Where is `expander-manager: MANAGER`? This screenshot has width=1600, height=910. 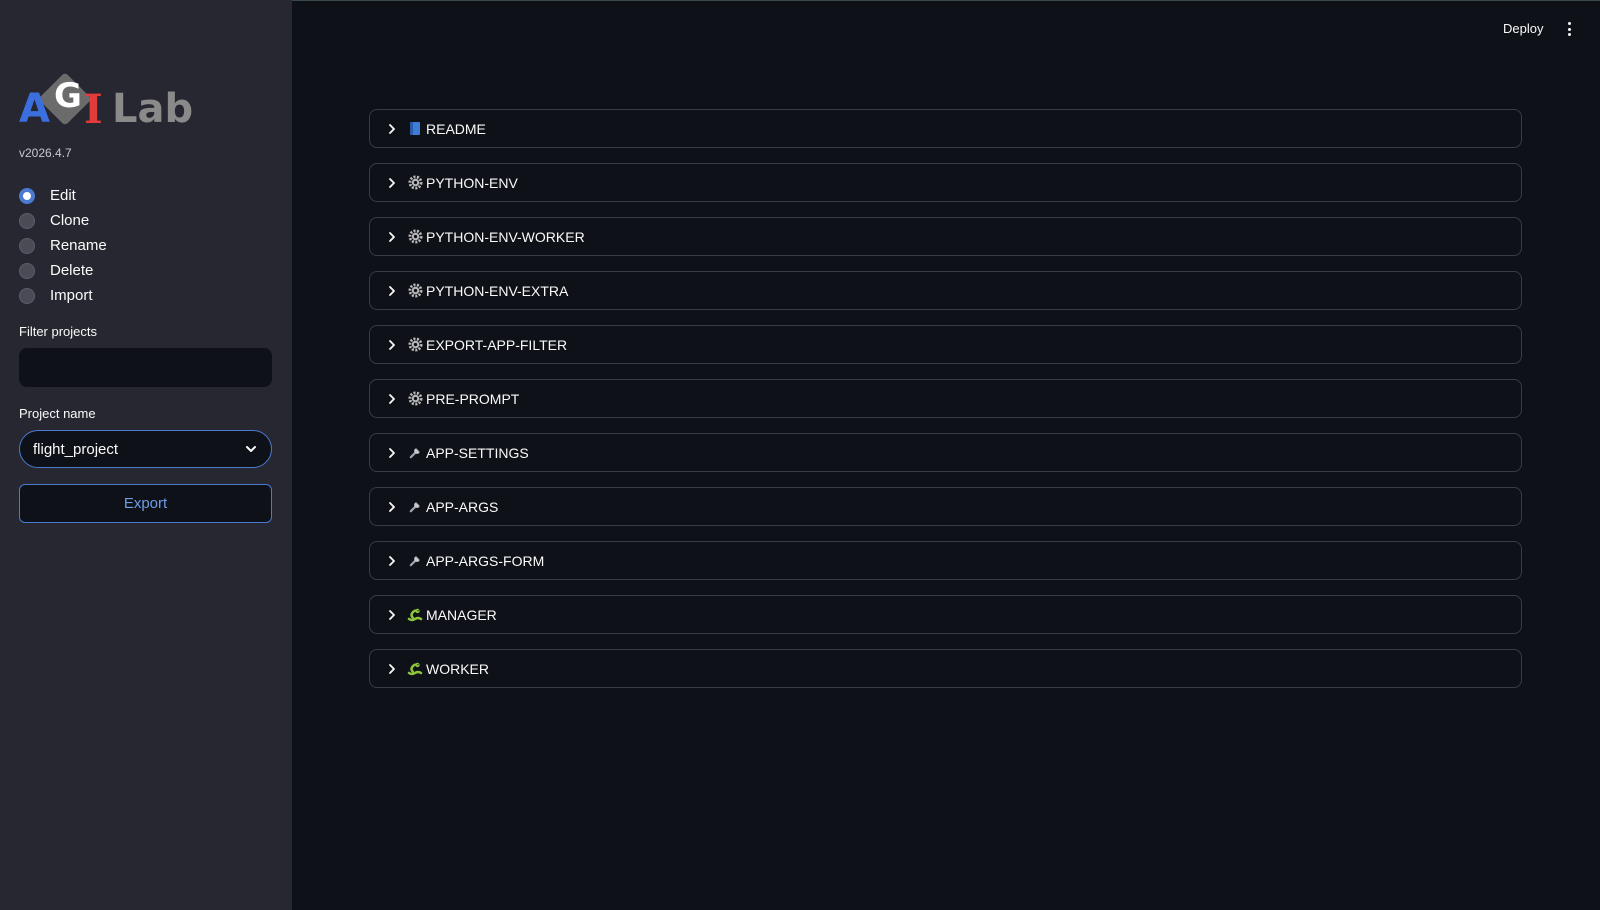
expander-manager: MANAGER is located at coordinates (945, 614).